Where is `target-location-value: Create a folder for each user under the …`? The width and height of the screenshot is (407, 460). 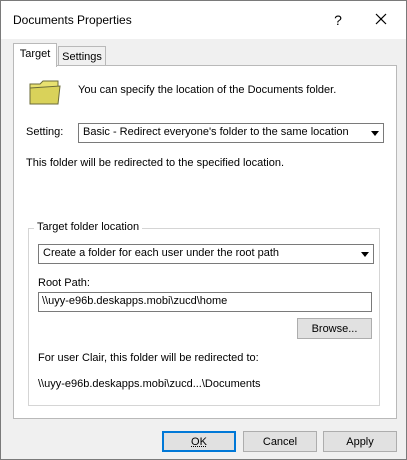 target-location-value: Create a folder for each user under the … is located at coordinates (161, 253).